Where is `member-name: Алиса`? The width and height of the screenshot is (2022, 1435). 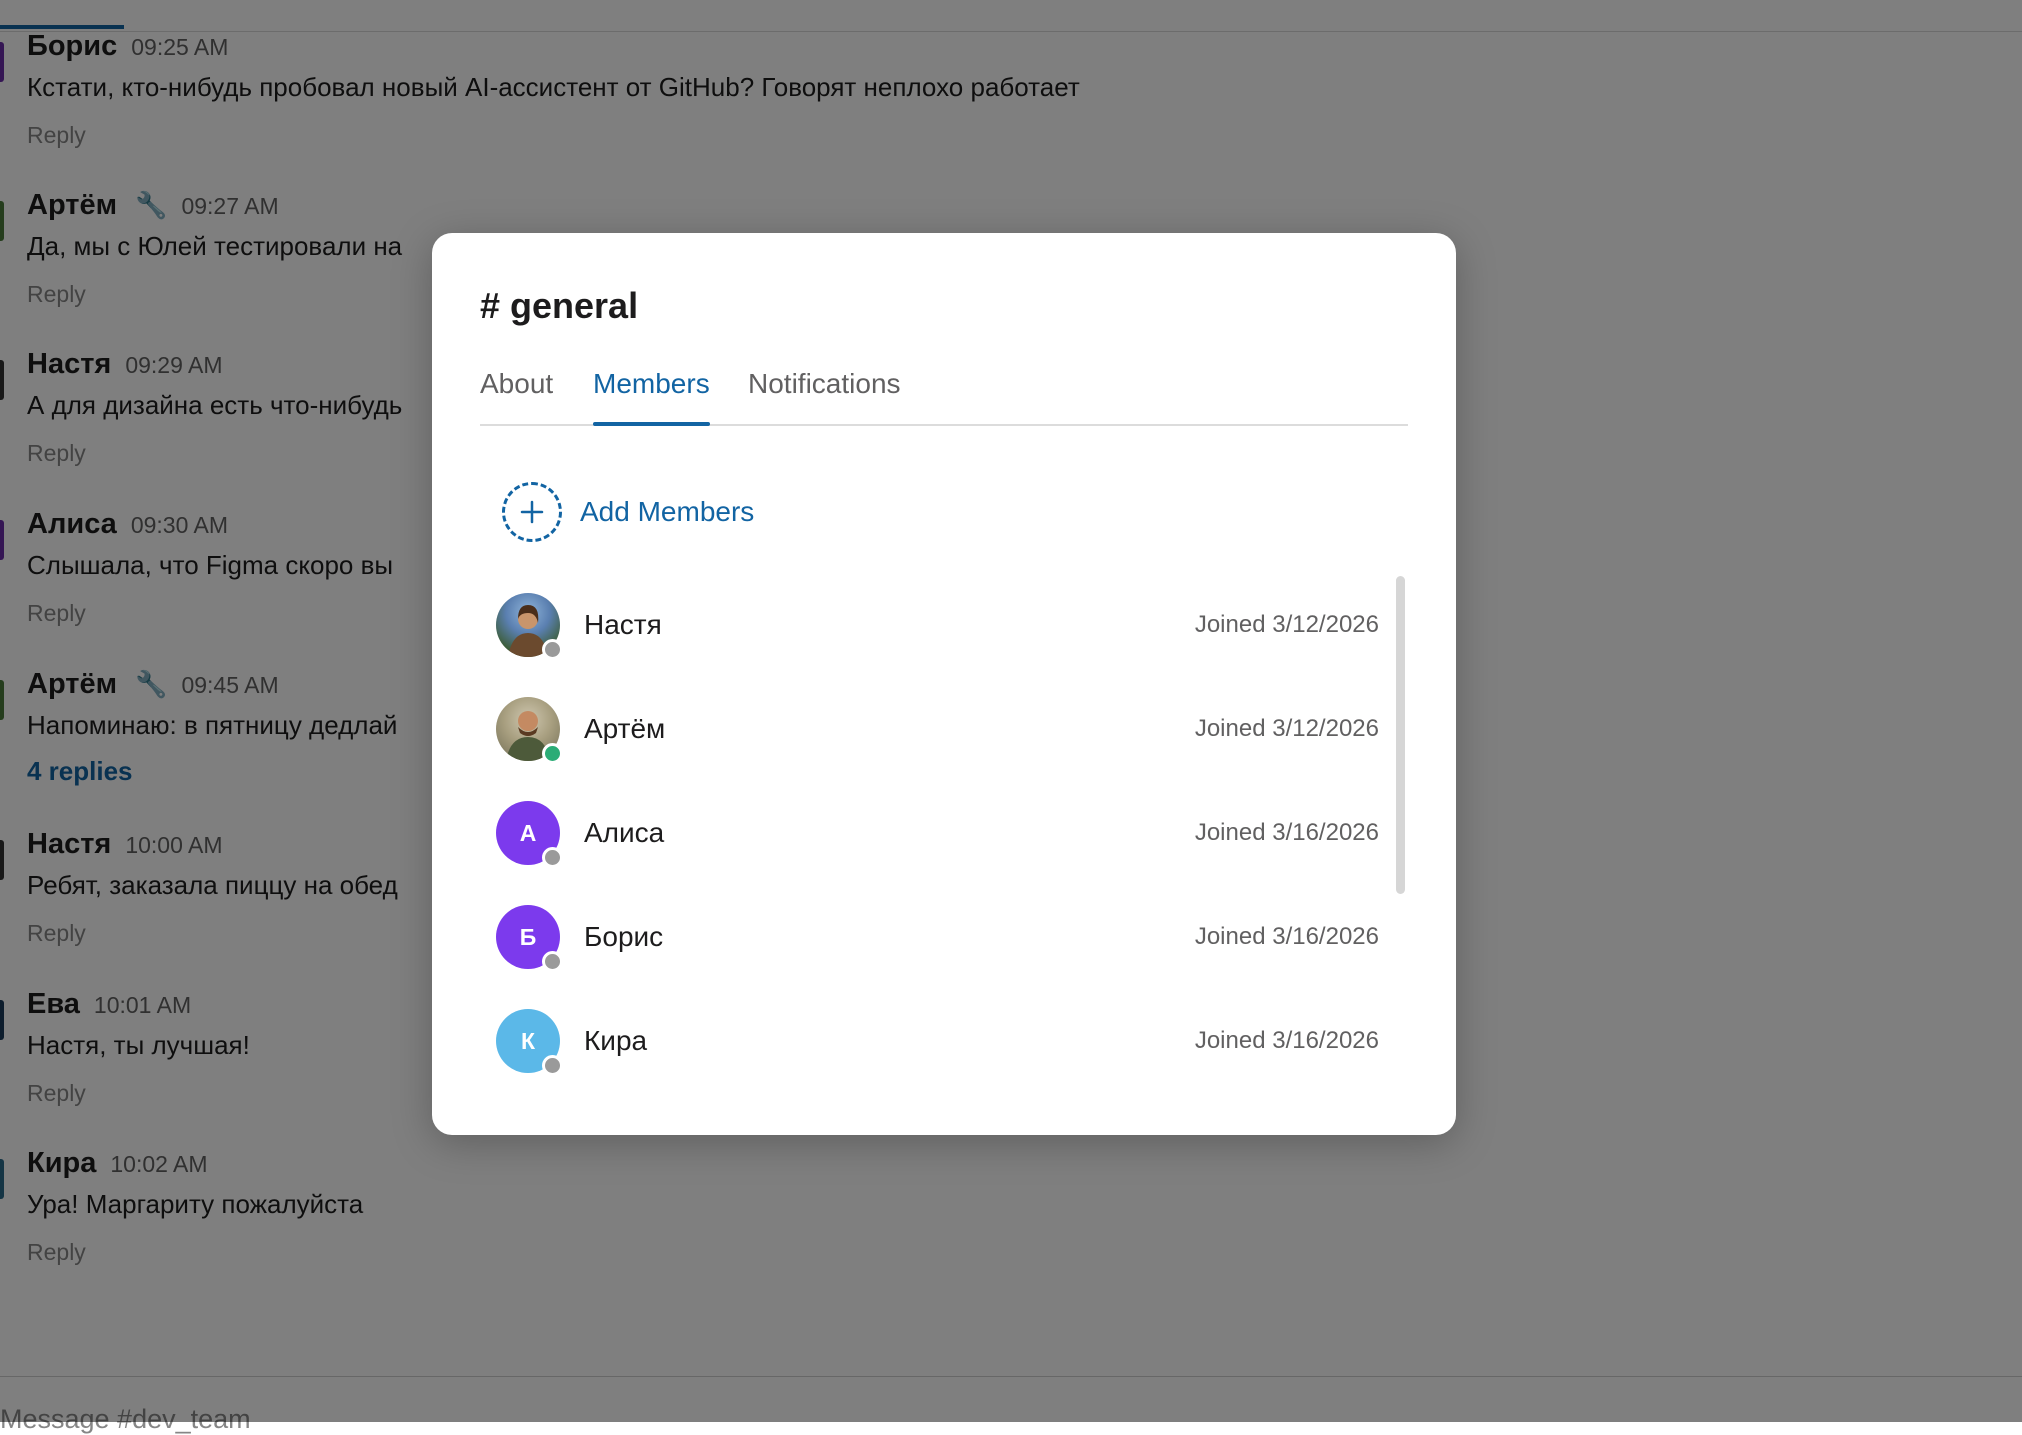
member-name: Алиса is located at coordinates (624, 832).